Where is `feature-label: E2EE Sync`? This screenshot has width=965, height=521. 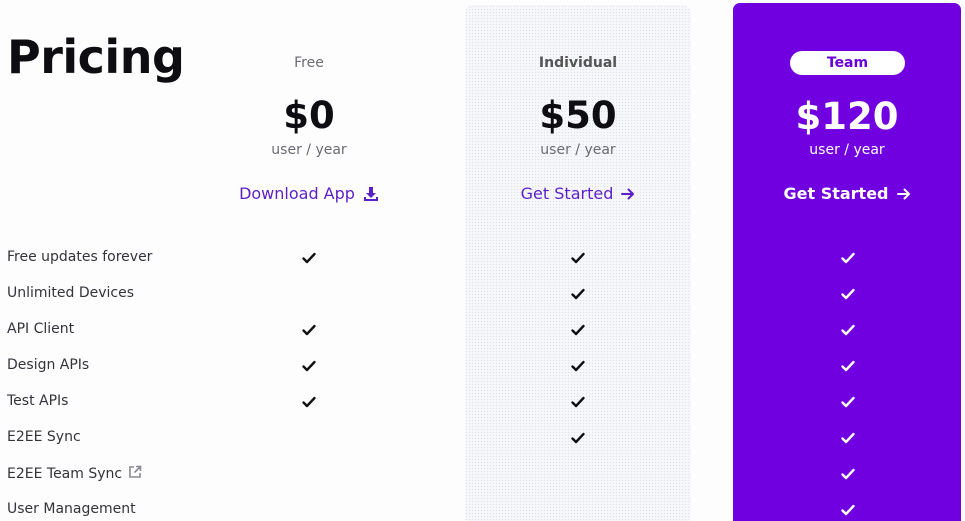
feature-label: E2EE Sync is located at coordinates (44, 437).